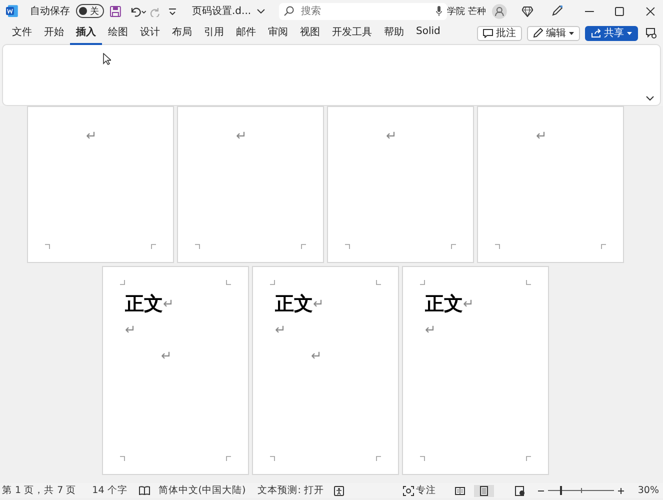  What do you see at coordinates (90, 11) in the screenshot?
I see `autosave-toggle: 关` at bounding box center [90, 11].